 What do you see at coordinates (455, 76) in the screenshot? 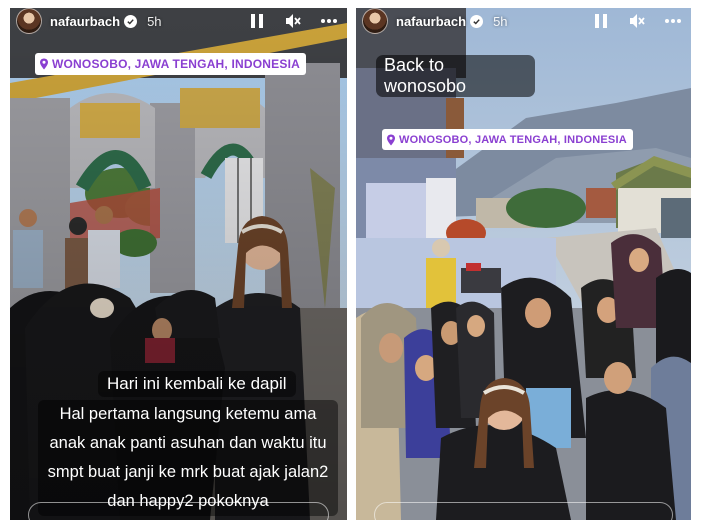
I see `caption-title: Back to wonosobo` at bounding box center [455, 76].